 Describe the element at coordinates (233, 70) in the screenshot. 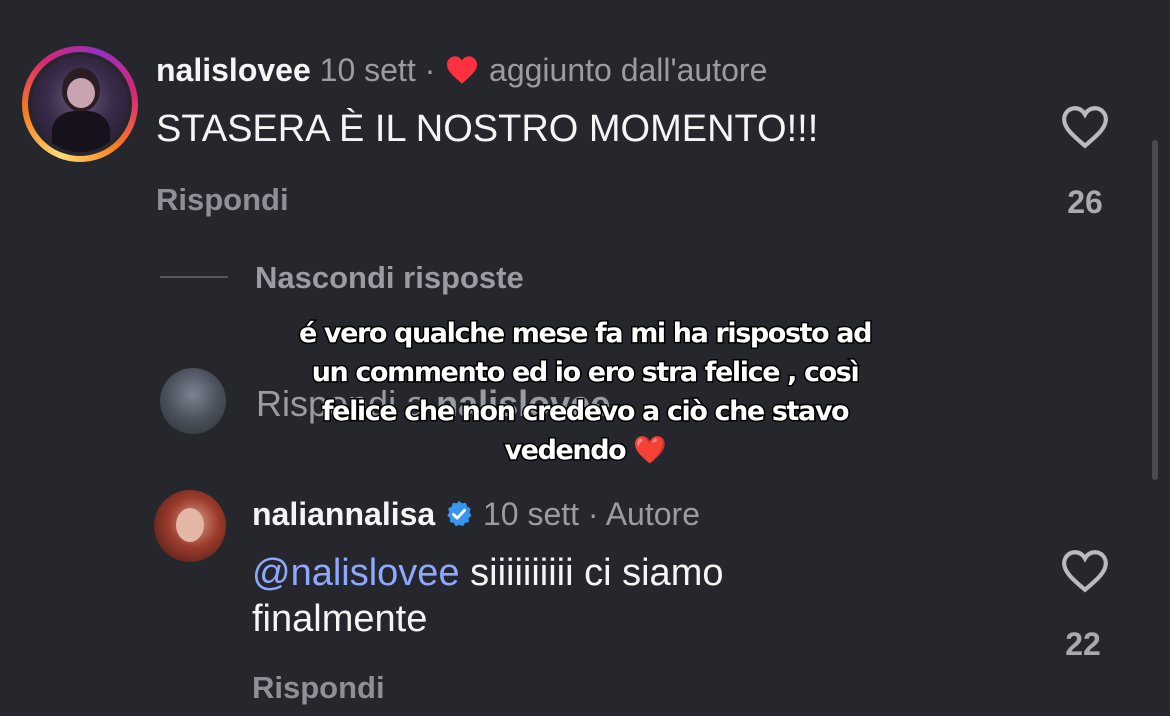

I see `comment-username: nalislovee` at that location.